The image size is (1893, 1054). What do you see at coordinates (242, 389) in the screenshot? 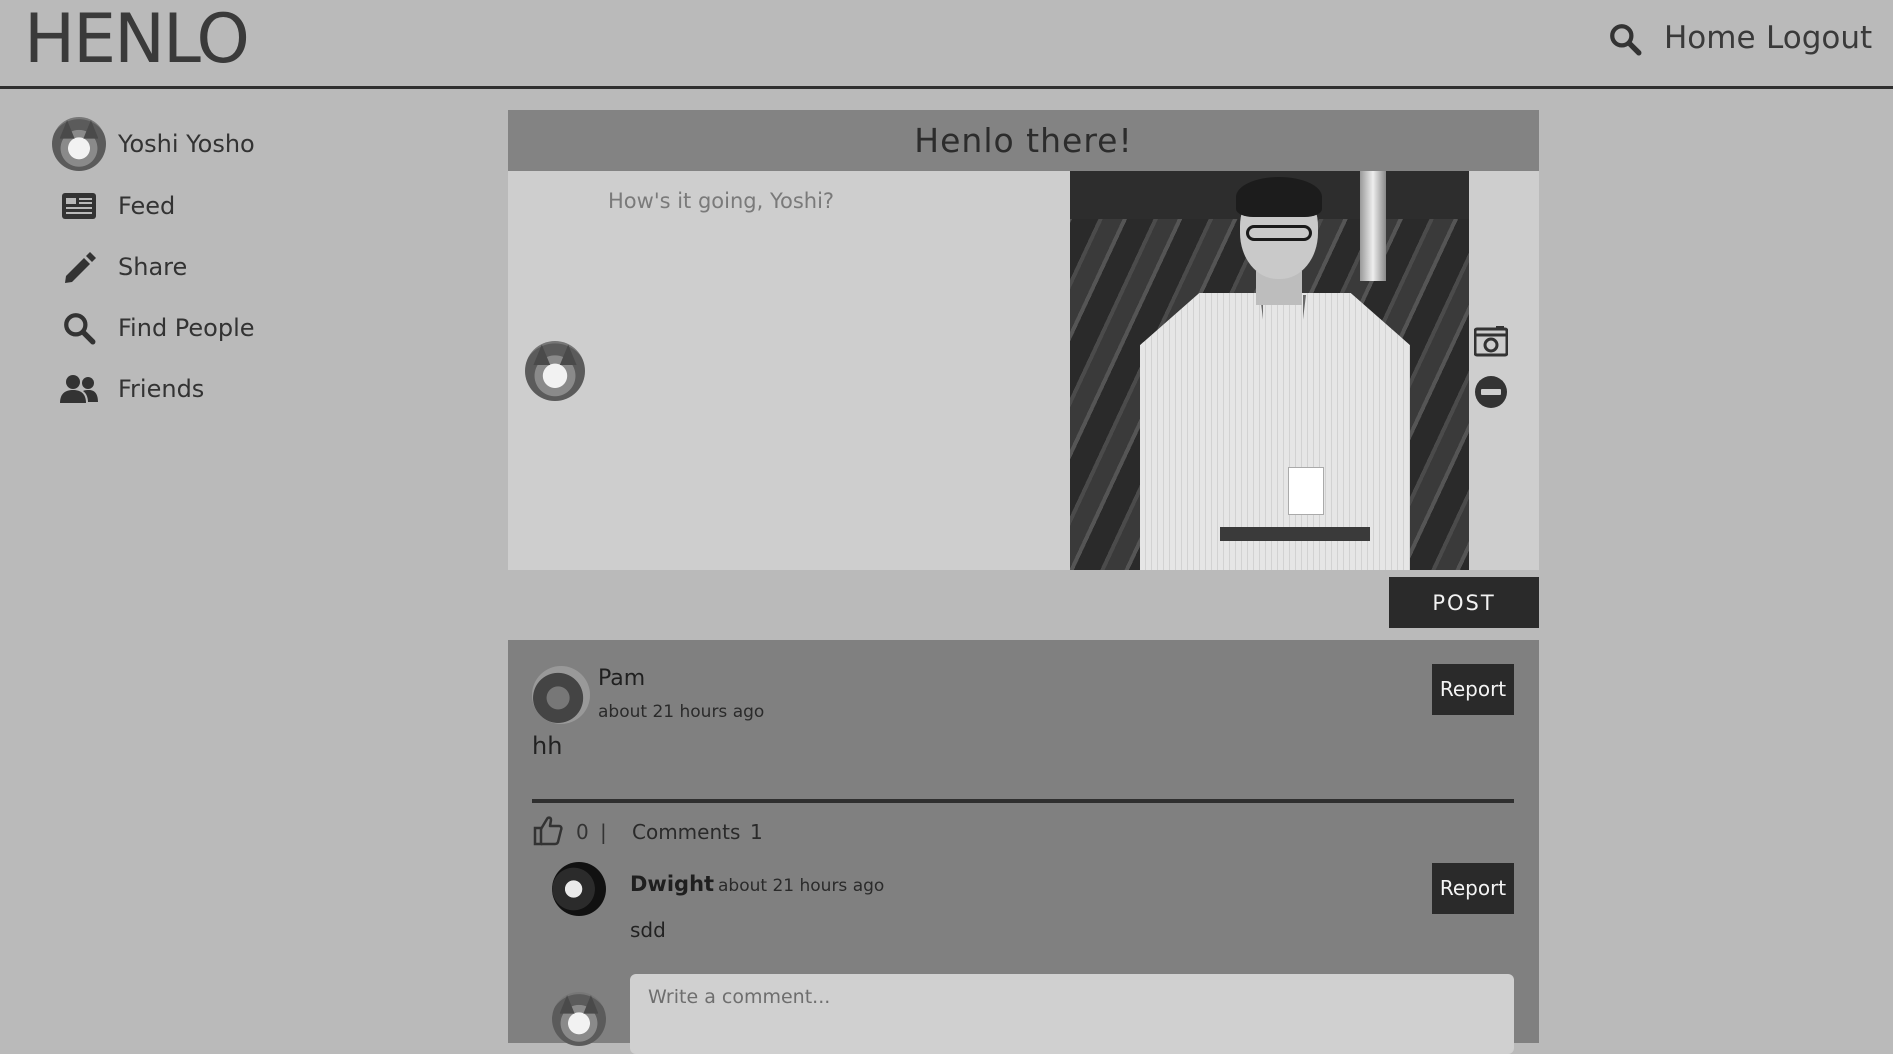
I see `sidebar-item-friends: Friends` at bounding box center [242, 389].